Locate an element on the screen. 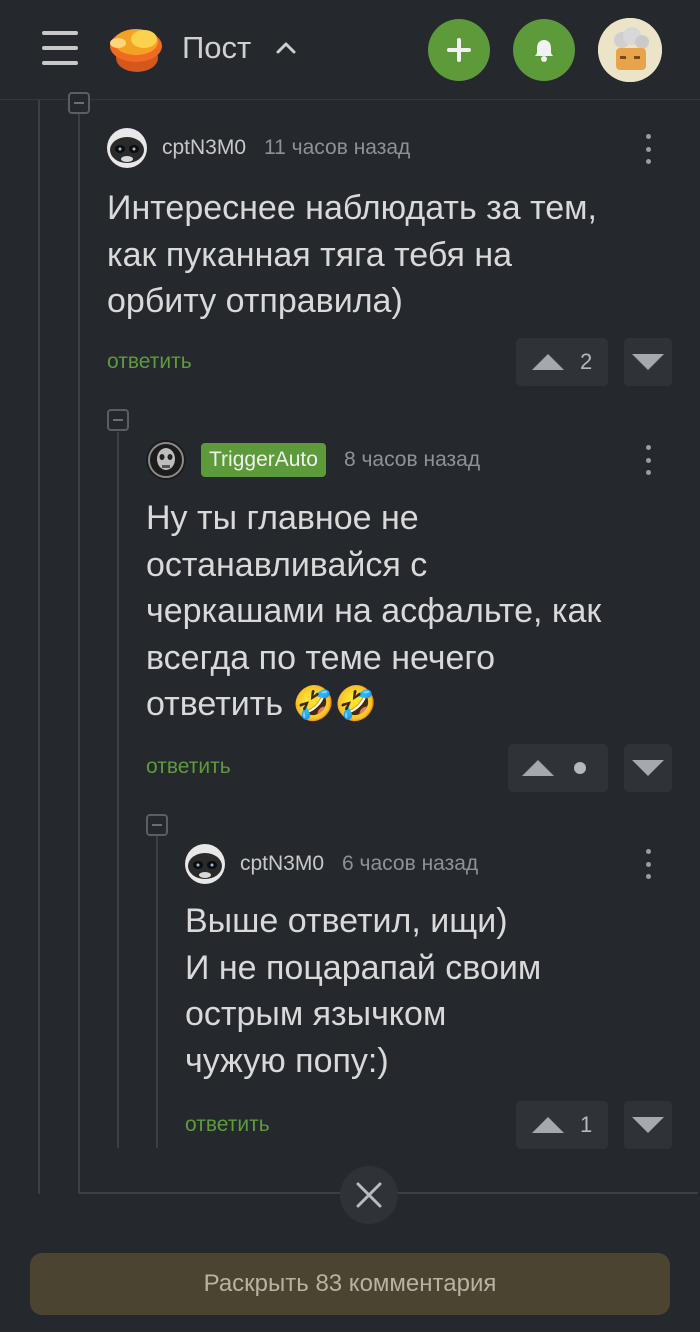  user-avatar-icon is located at coordinates (630, 50).